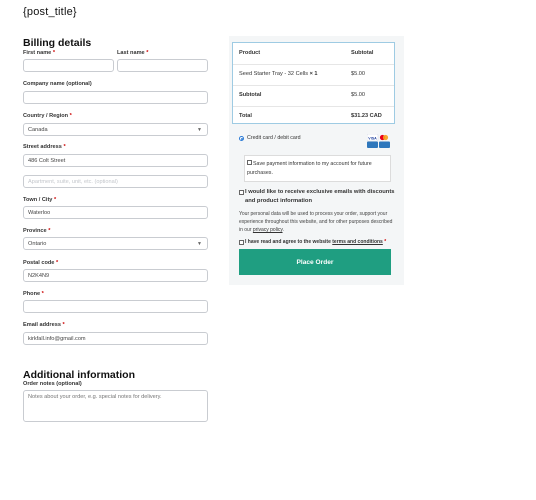 This screenshot has height=500, width=536. What do you see at coordinates (162, 65) in the screenshot?
I see `last-name-field` at bounding box center [162, 65].